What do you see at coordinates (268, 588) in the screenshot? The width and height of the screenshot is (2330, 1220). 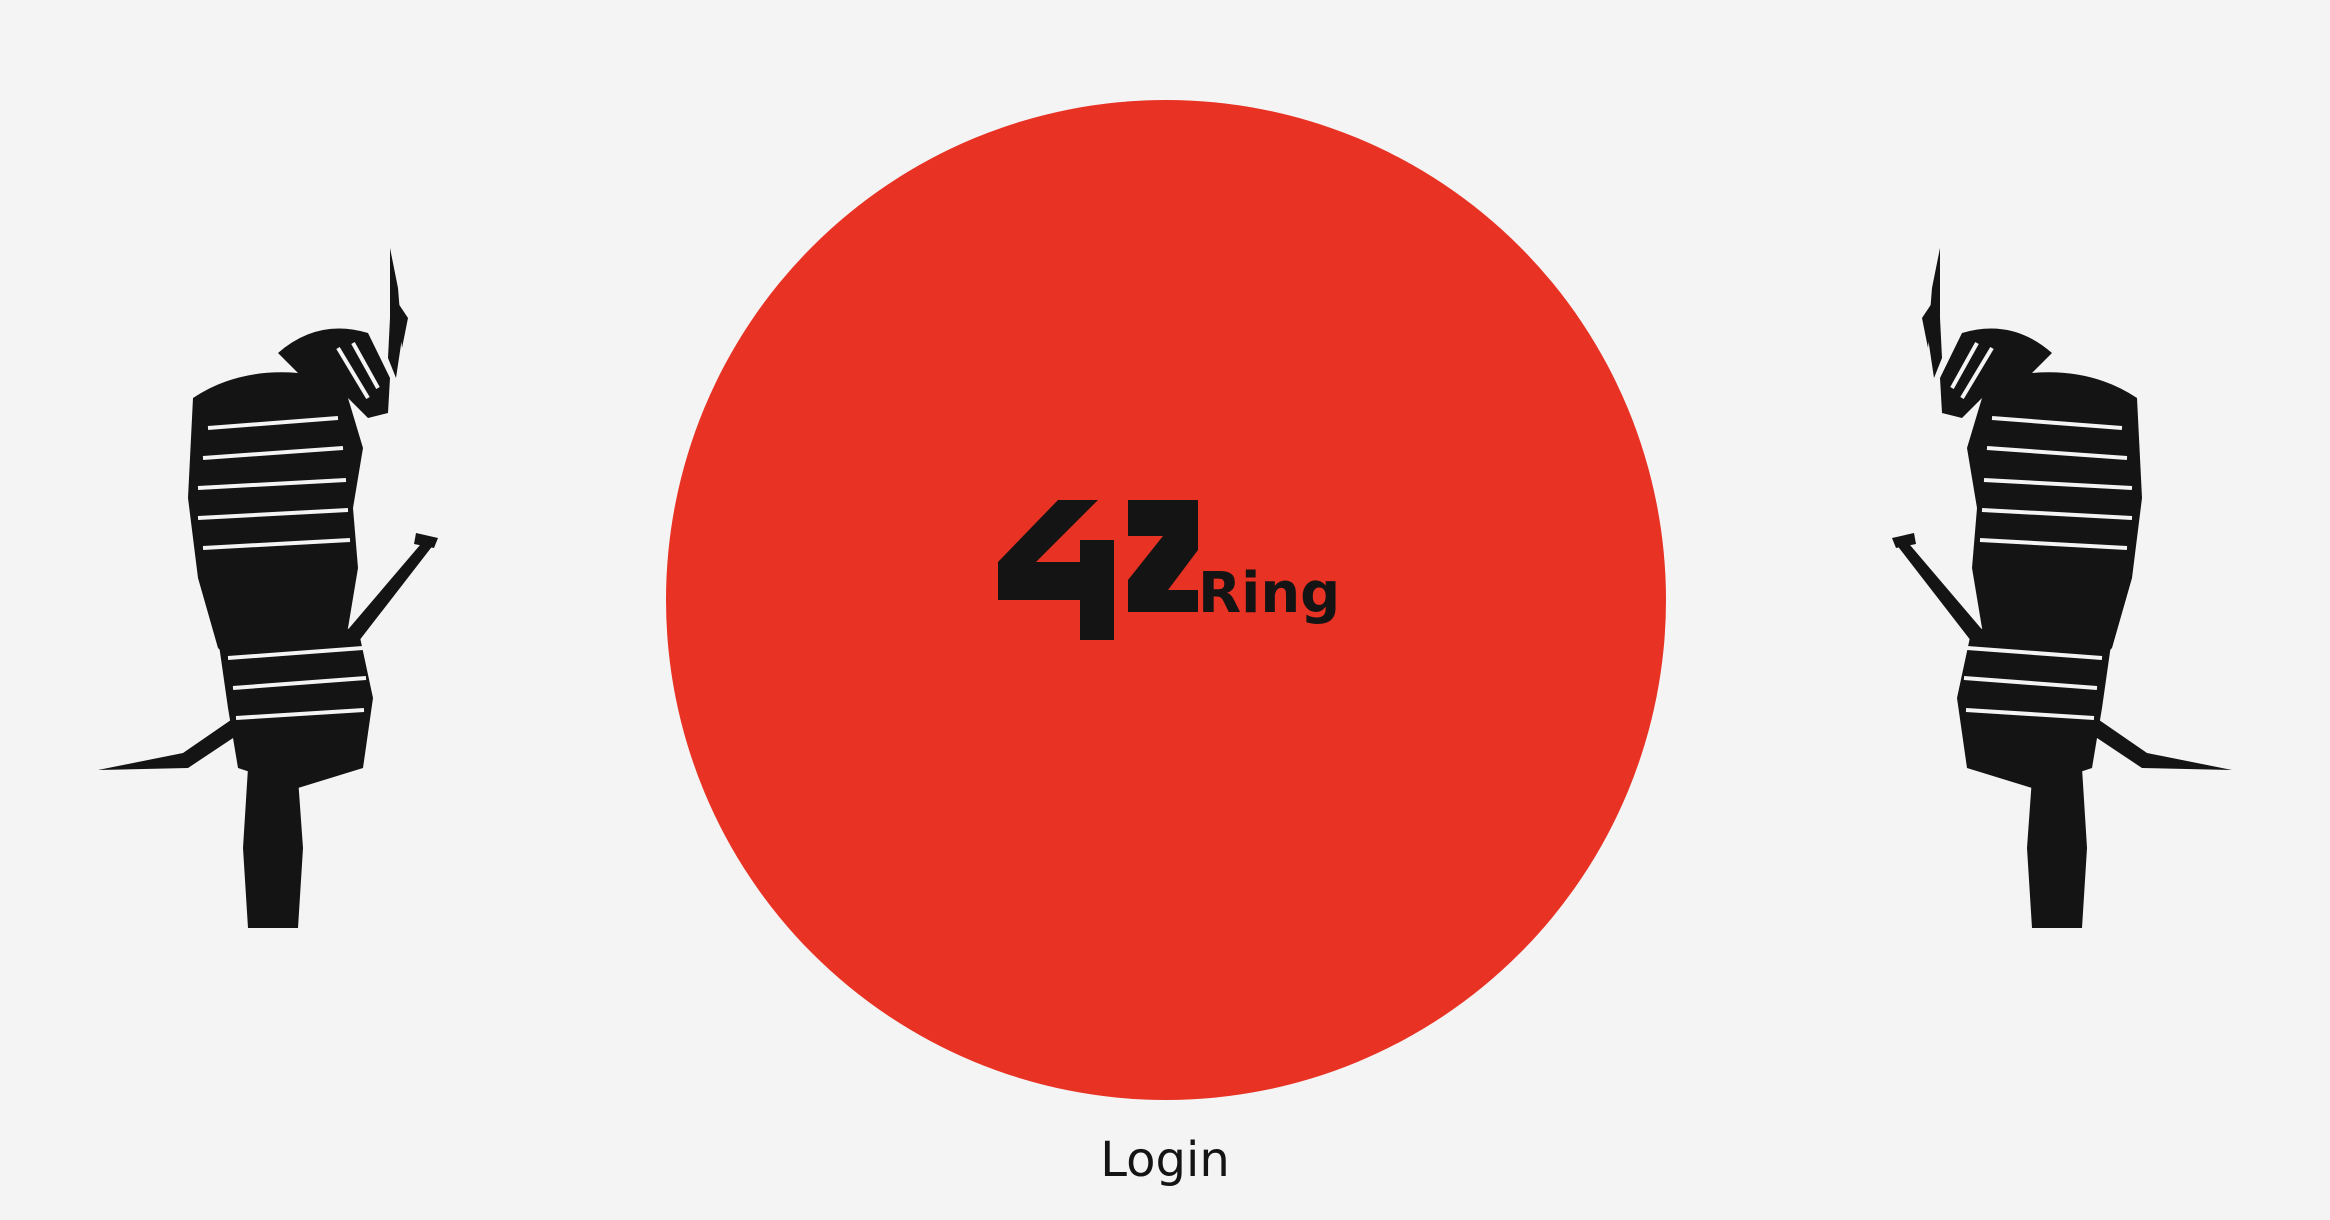 I see `samurai-left-icon` at bounding box center [268, 588].